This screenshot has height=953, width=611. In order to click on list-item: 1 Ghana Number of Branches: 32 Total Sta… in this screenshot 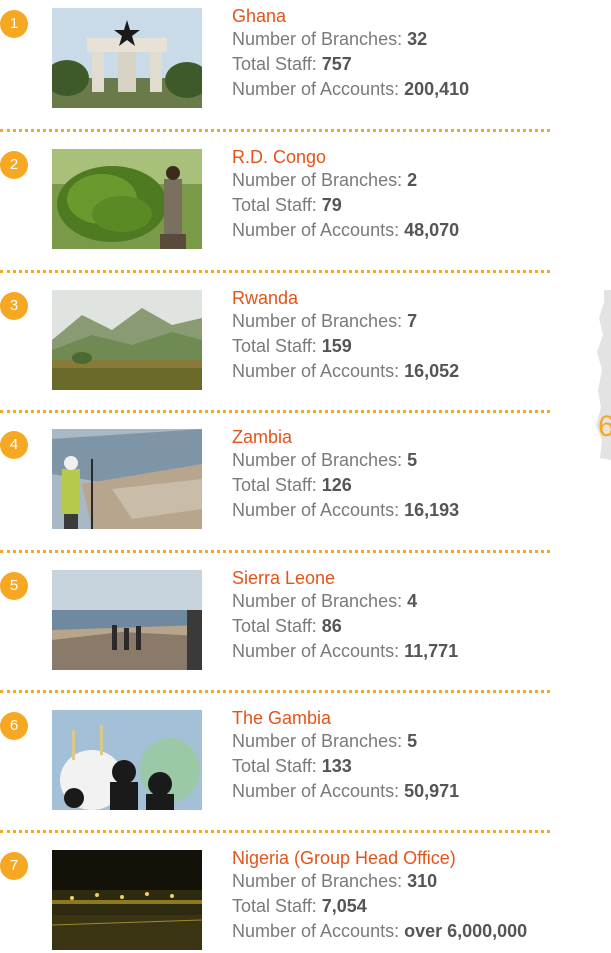, I will do `click(305, 55)`.